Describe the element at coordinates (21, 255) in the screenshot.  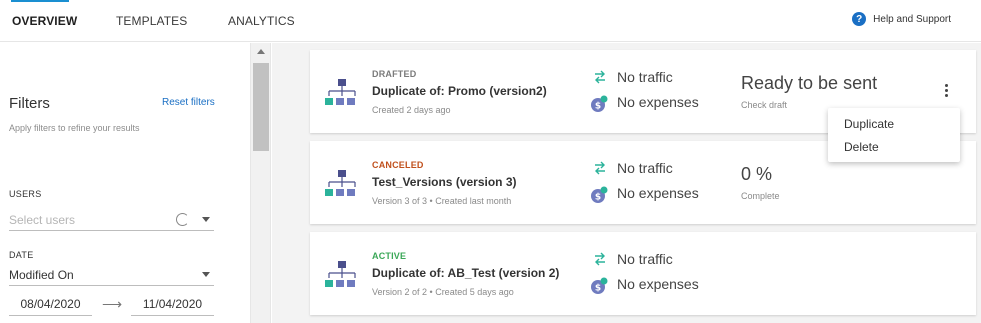
I see `date-label: DATE` at that location.